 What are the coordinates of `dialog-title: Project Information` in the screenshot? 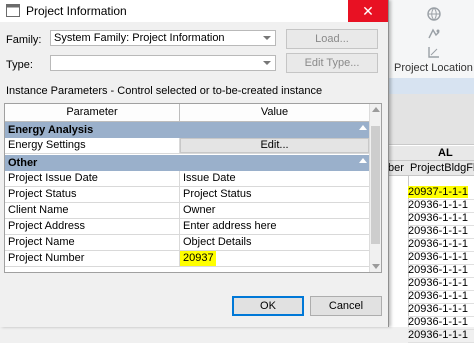 It's located at (76, 11).